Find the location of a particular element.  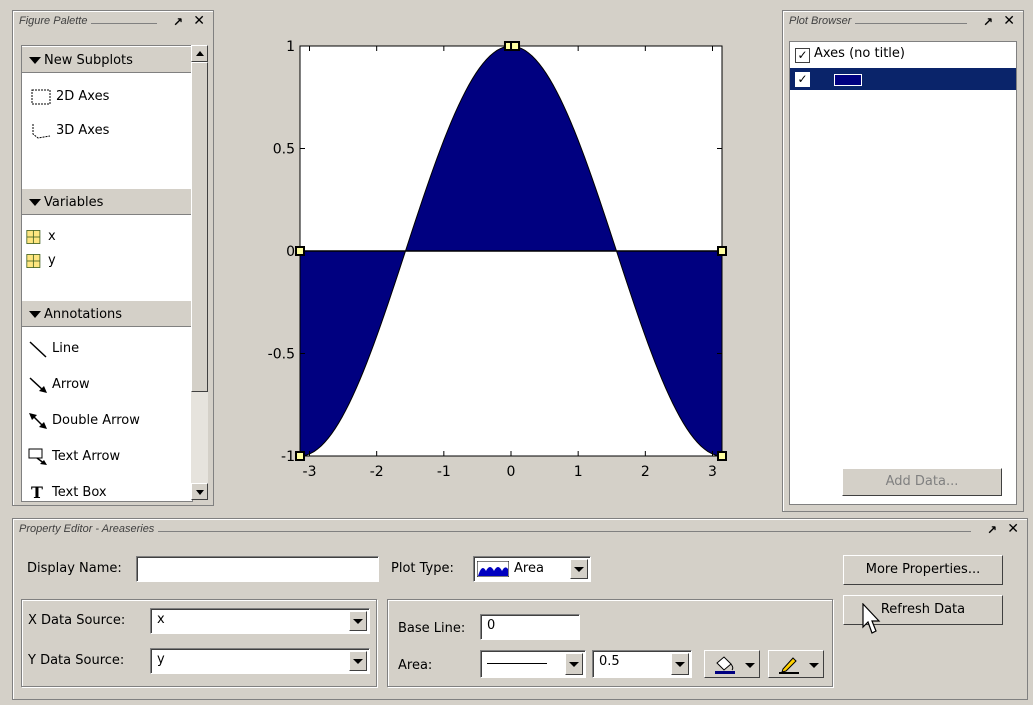

fill-color-button is located at coordinates (732, 664).